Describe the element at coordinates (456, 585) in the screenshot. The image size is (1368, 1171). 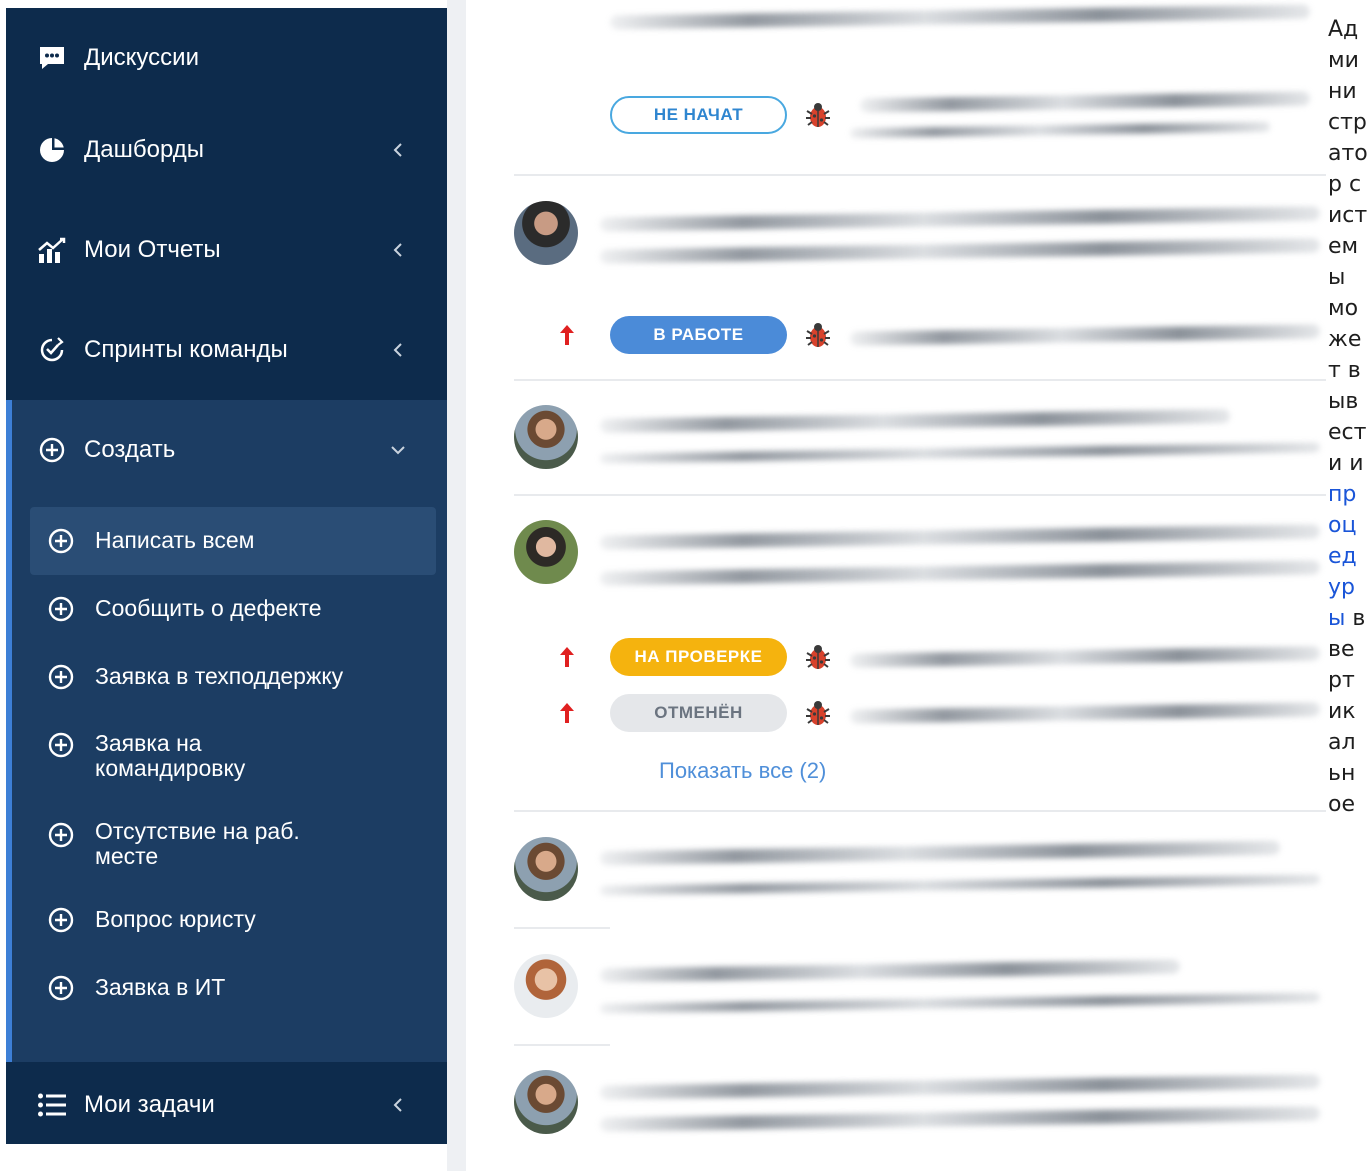
I see `sidebar-gutter` at that location.